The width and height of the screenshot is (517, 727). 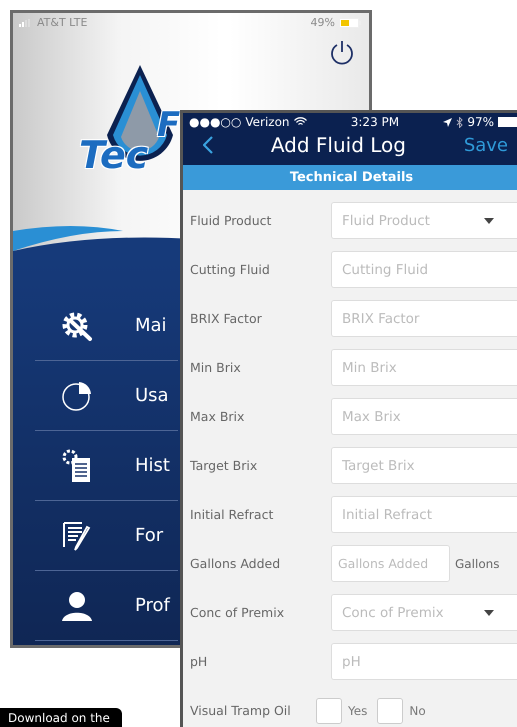 I want to click on menu-item: For, so click(x=106, y=536).